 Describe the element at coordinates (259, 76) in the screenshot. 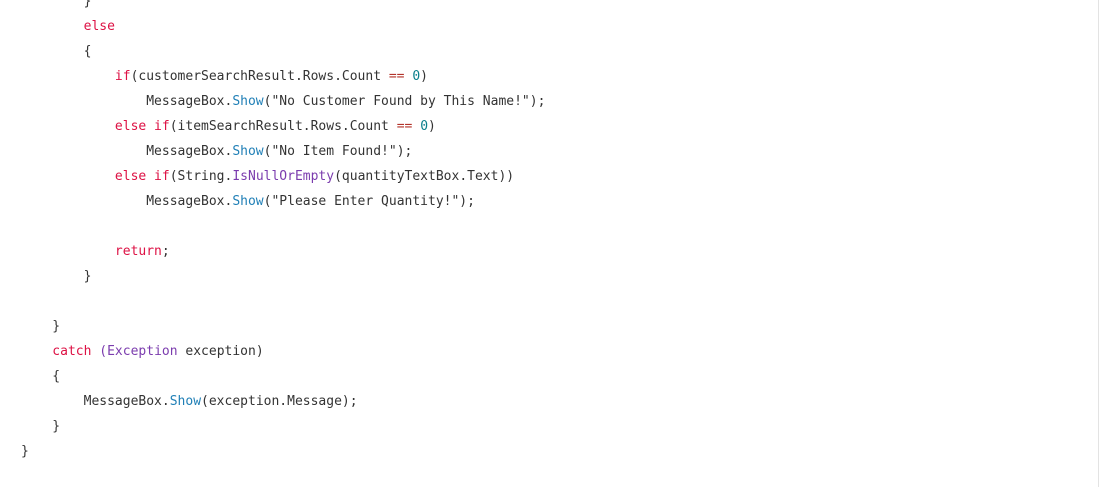

I see `code-token-ident: (customerSearchResult.Rows.Count` at that location.